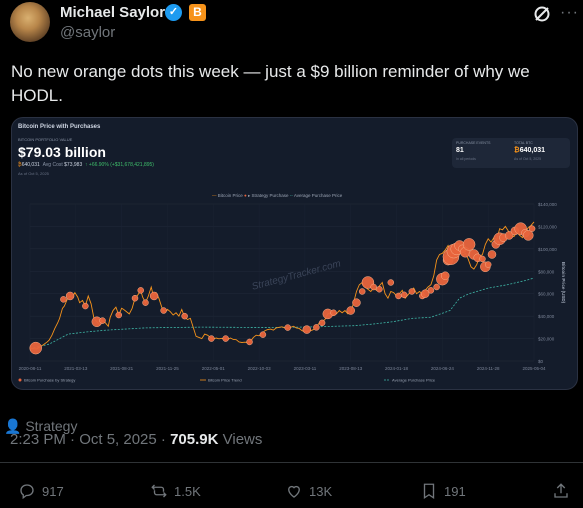 The image size is (583, 508). Describe the element at coordinates (563, 283) in the screenshot. I see `y-axis-title: Bitcoin Price (USD)` at that location.